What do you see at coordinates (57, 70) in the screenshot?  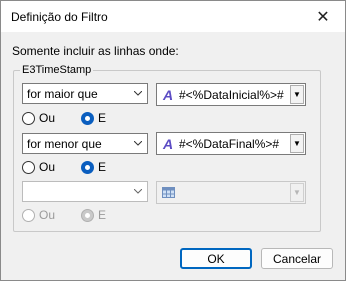 I see `group-label: E3TimeStamp` at bounding box center [57, 70].